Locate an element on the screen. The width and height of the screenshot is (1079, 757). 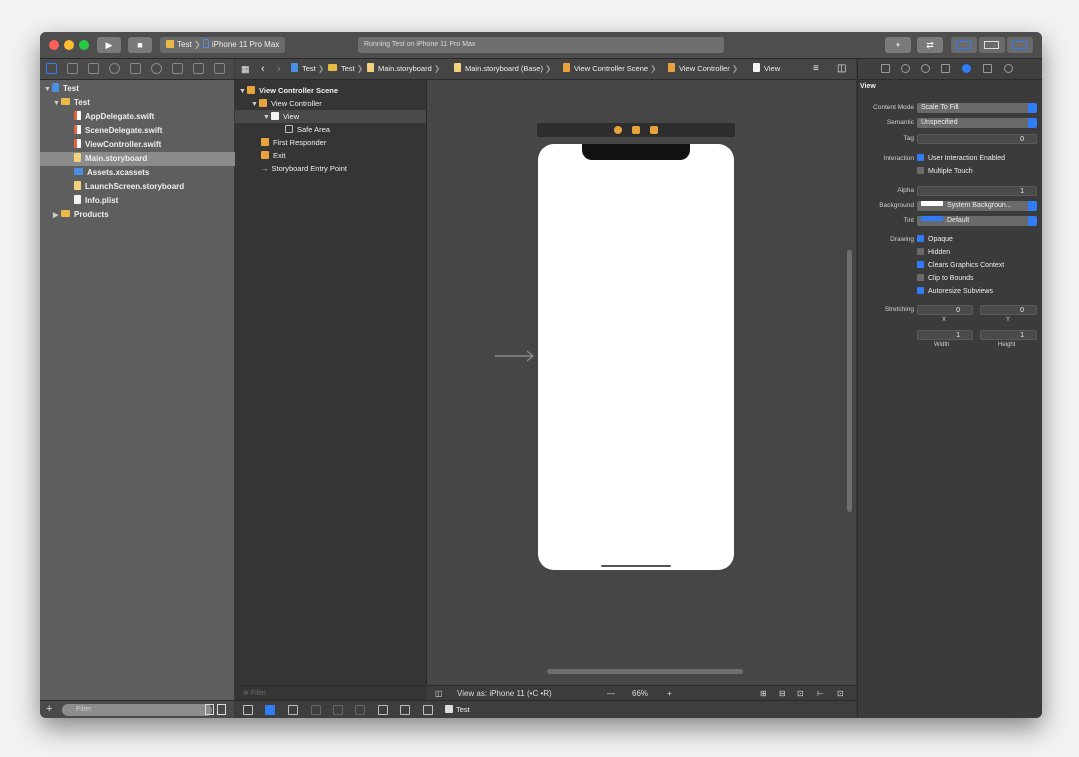
outline-item-safe-area: Safe Area is located at coordinates (307, 129).